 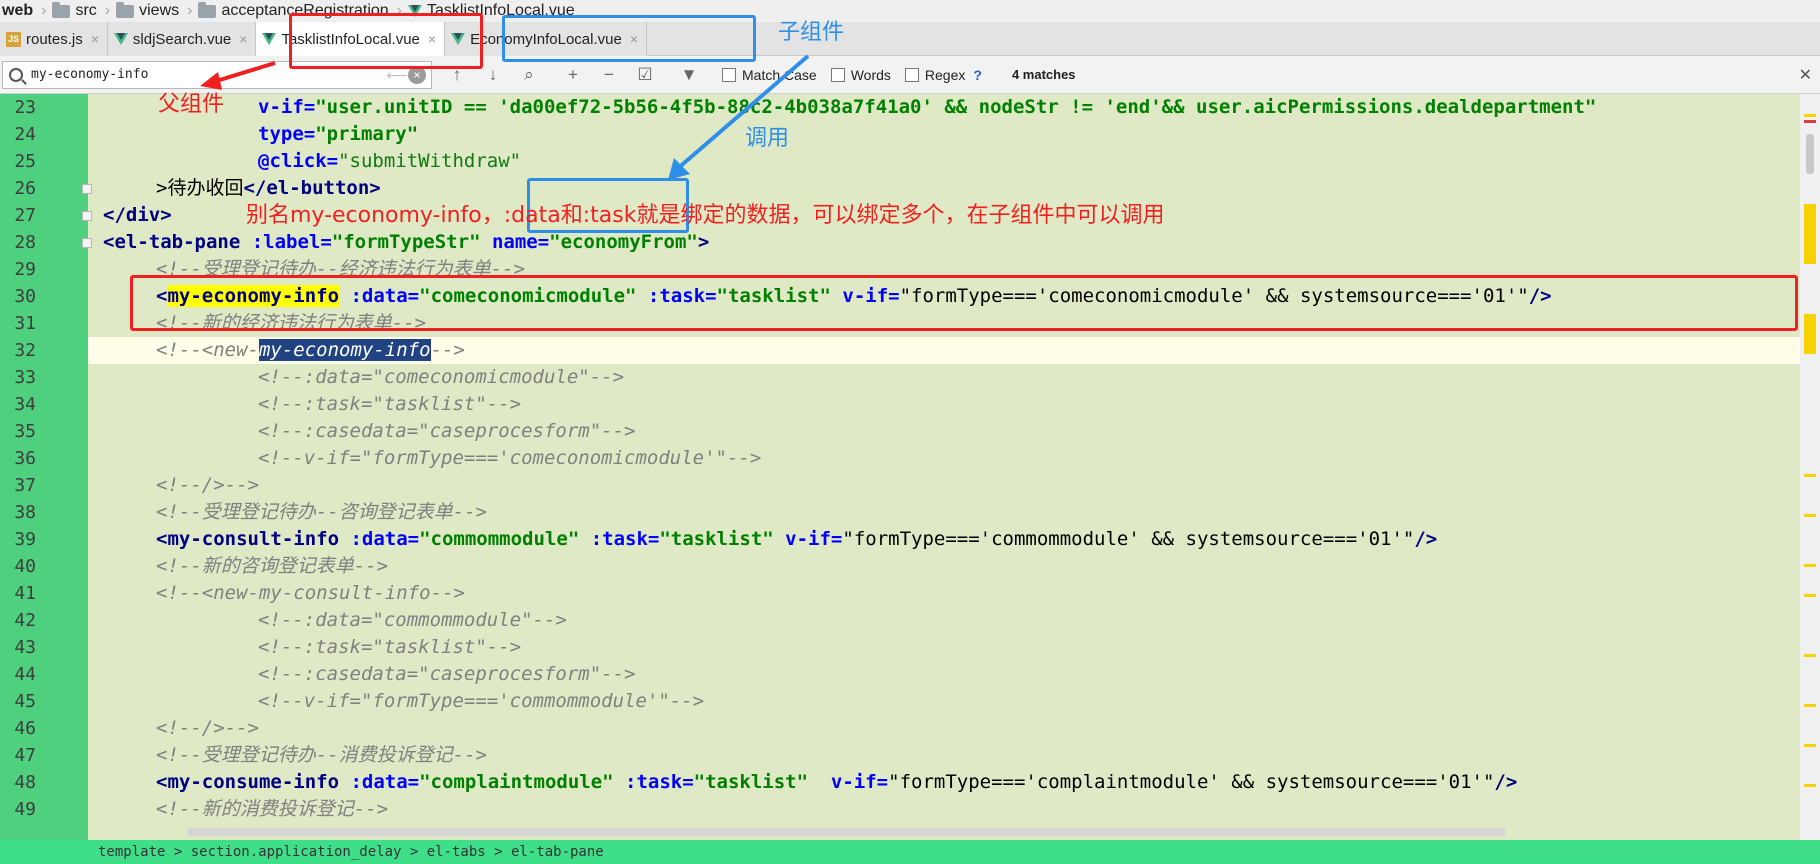 I want to click on code-line-49: <!--新的消费投诉登记-->, so click(x=944, y=809).